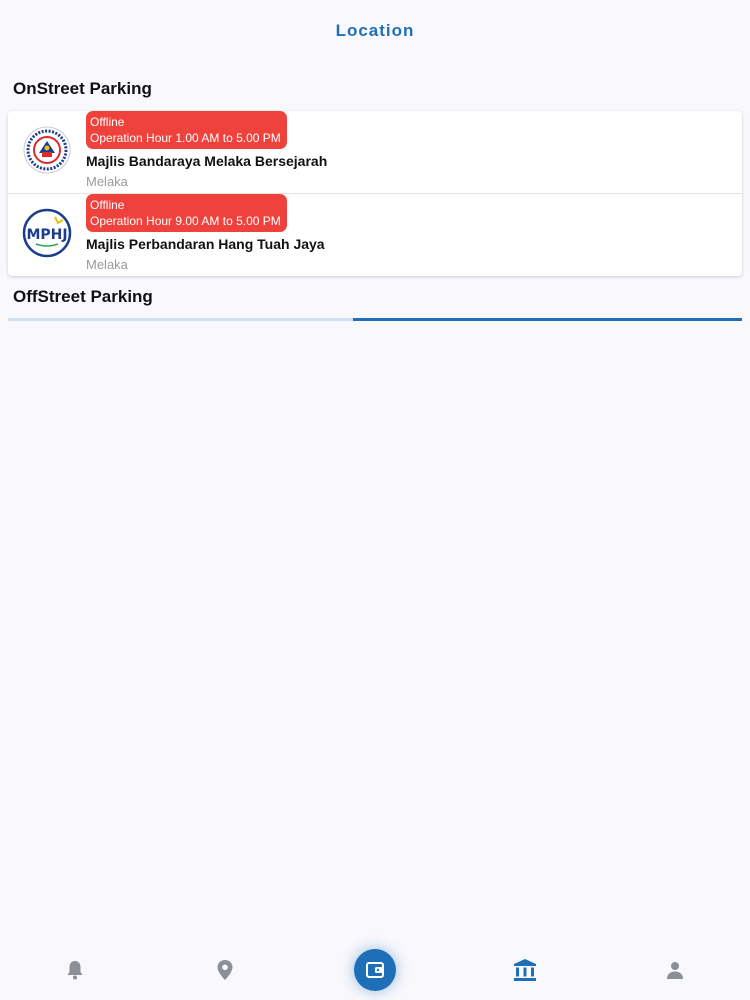 This screenshot has width=750, height=1000. I want to click on operation-hours: Operation Hour 1.00 AM to 5.00 PM, so click(185, 138).